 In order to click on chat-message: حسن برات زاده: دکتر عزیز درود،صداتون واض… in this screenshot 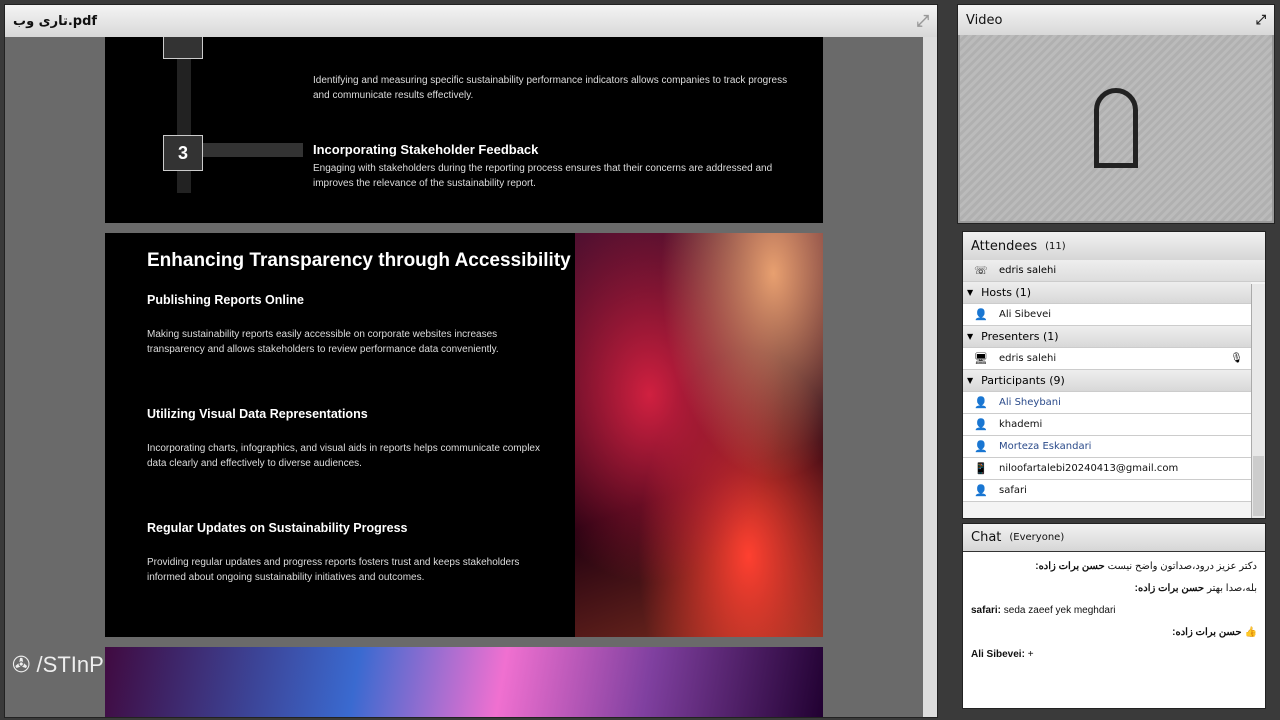, I will do `click(1114, 567)`.